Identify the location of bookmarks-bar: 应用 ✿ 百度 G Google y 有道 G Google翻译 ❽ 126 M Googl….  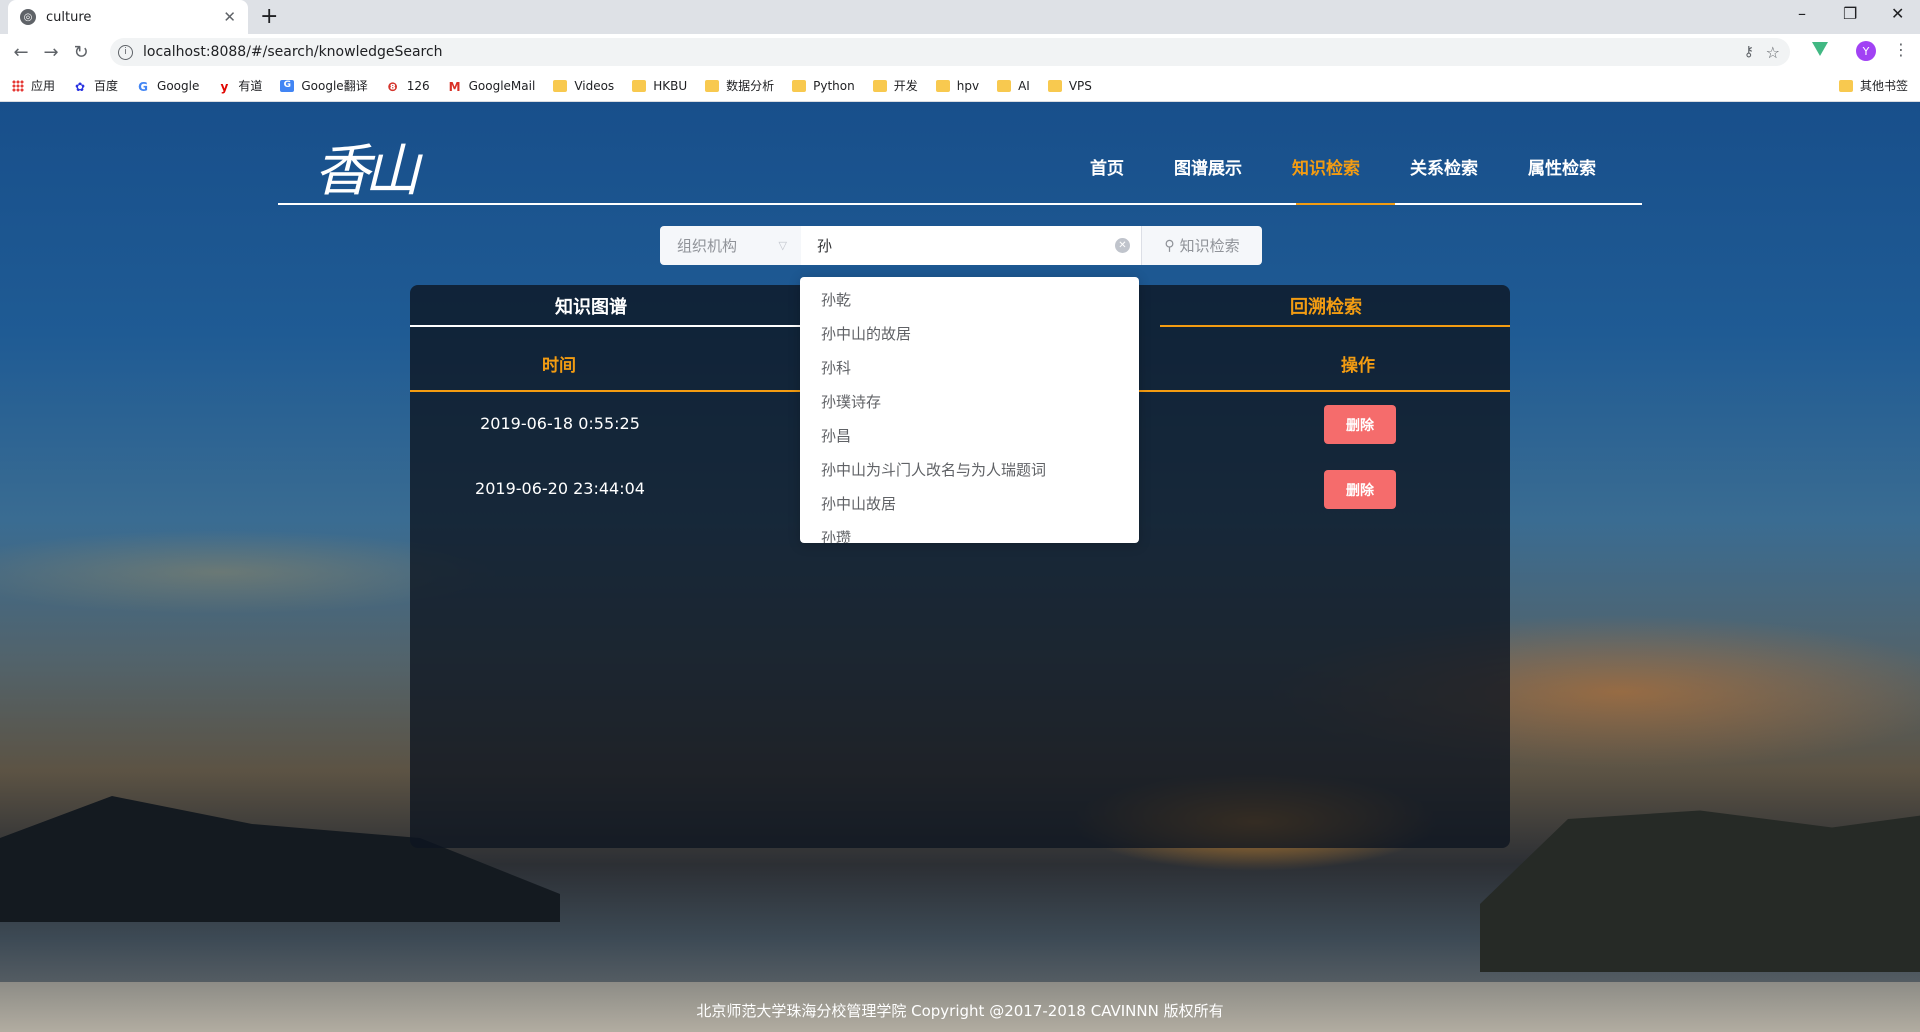
(960, 86).